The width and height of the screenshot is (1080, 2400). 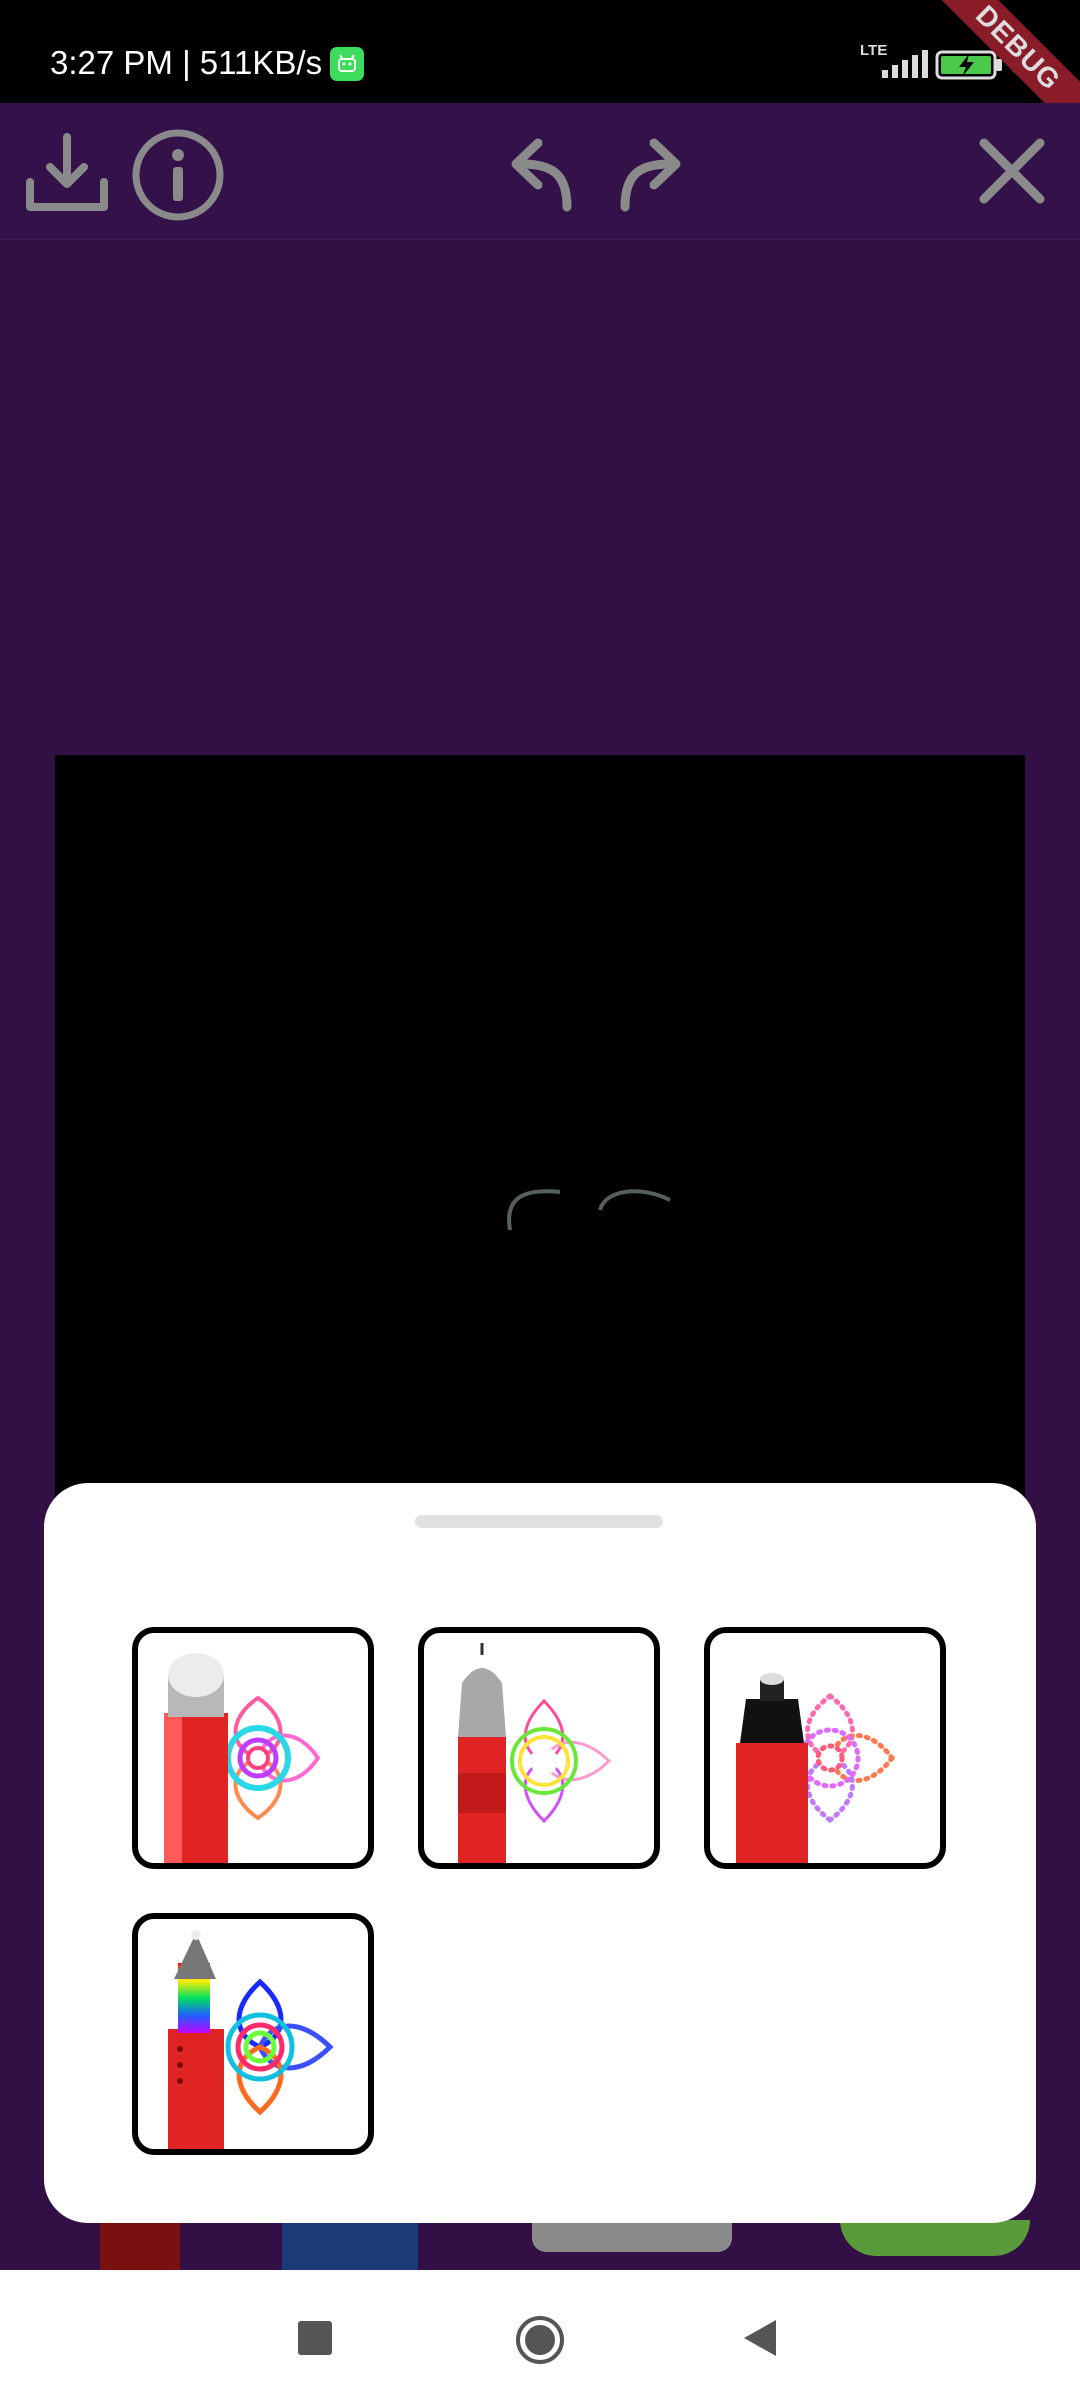 What do you see at coordinates (178, 175) in the screenshot?
I see `info-icon` at bounding box center [178, 175].